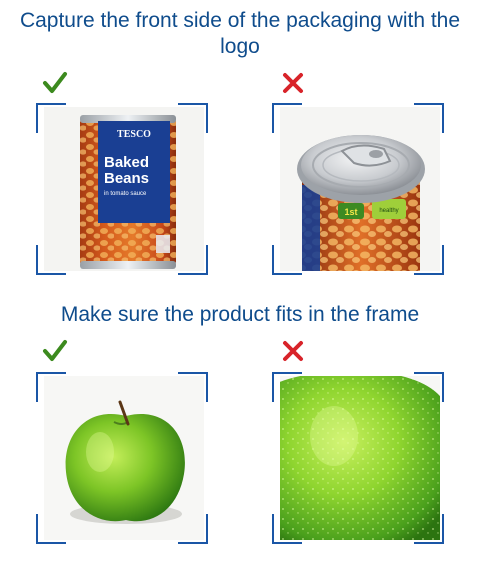 This screenshot has width=480, height=584. I want to click on label-line-2: Beans, so click(126, 178).